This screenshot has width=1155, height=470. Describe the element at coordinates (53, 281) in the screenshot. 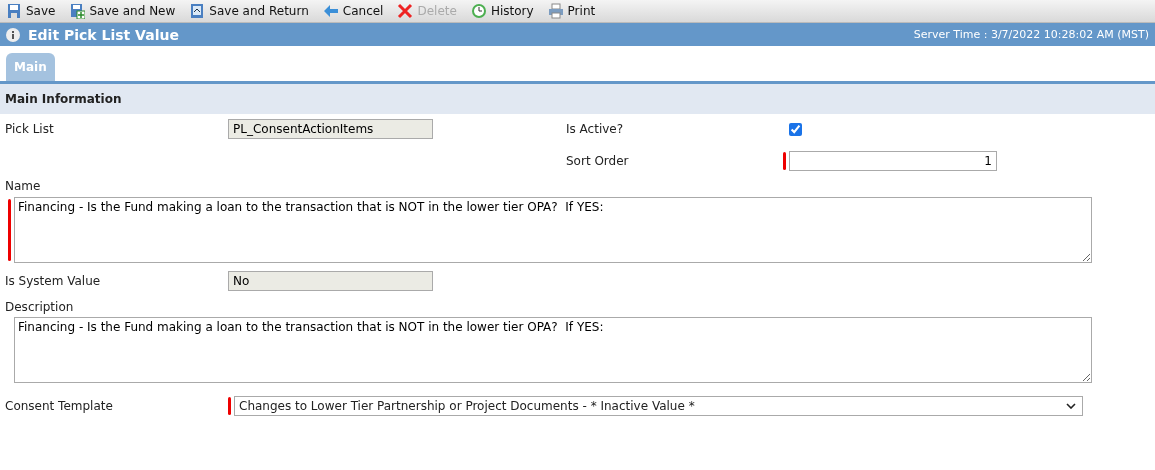

I see `field-label: Is System Value` at that location.